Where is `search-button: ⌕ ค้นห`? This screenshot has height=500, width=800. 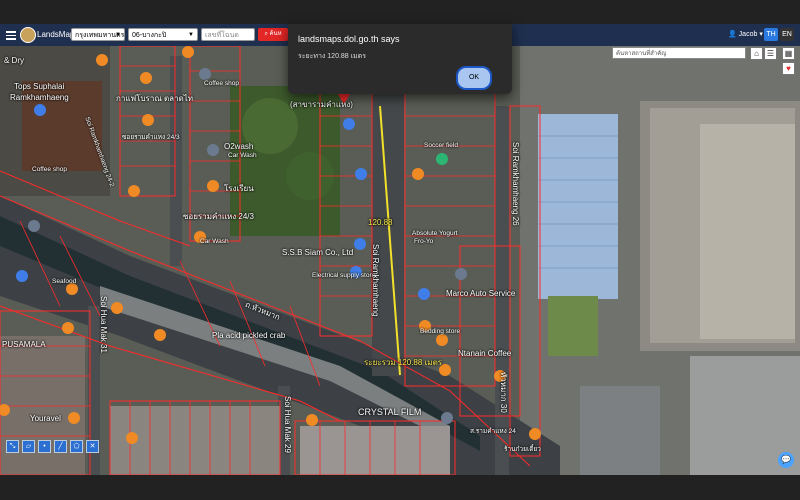 search-button: ⌕ ค้นห is located at coordinates (273, 34).